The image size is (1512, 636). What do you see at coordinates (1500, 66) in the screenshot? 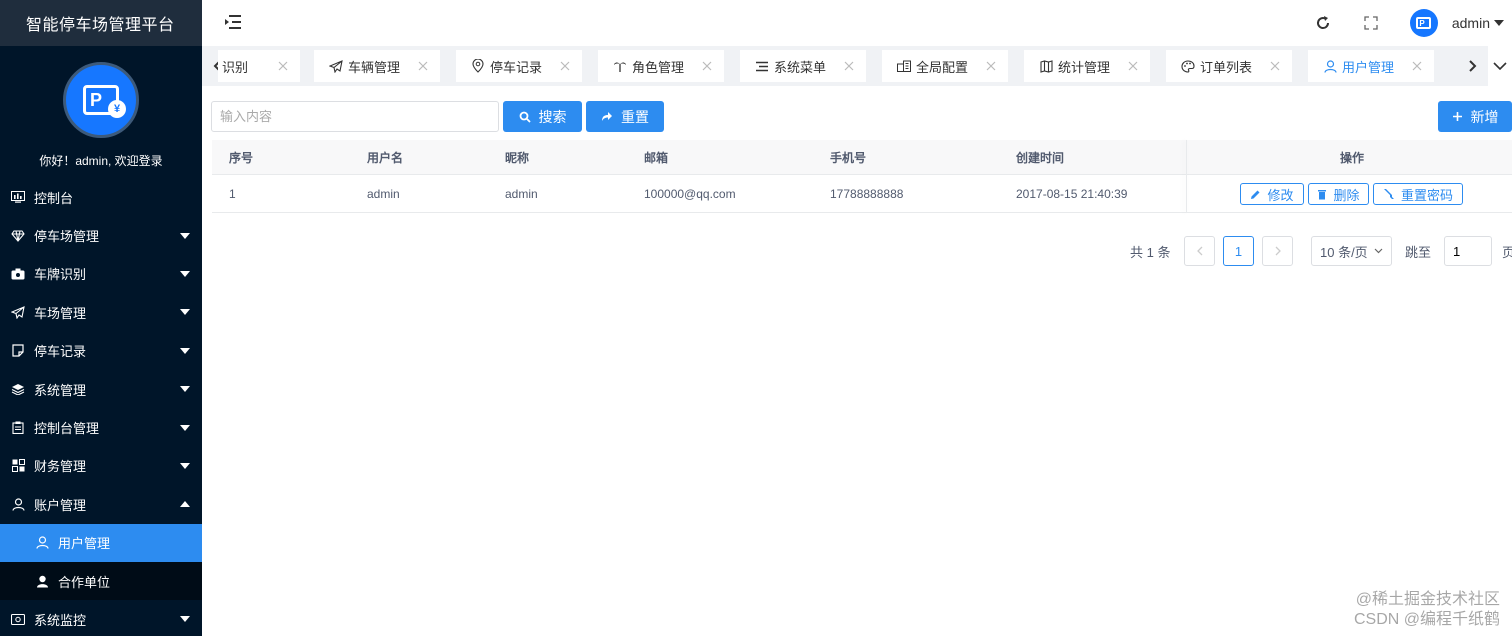
I see `tabs-dropdown-icon` at bounding box center [1500, 66].